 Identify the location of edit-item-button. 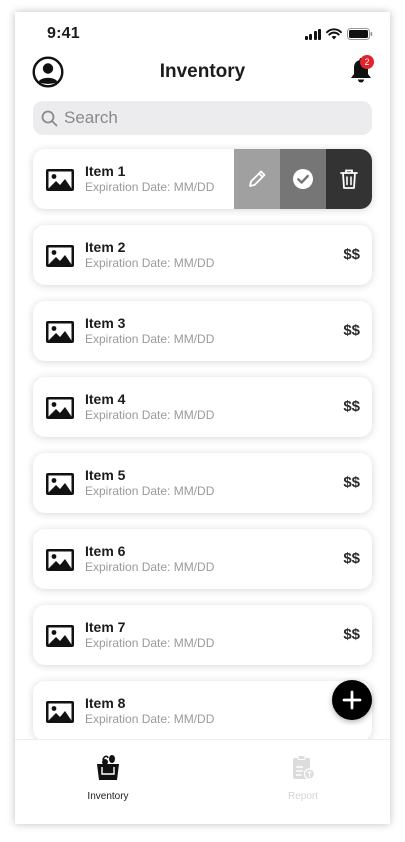
(257, 179).